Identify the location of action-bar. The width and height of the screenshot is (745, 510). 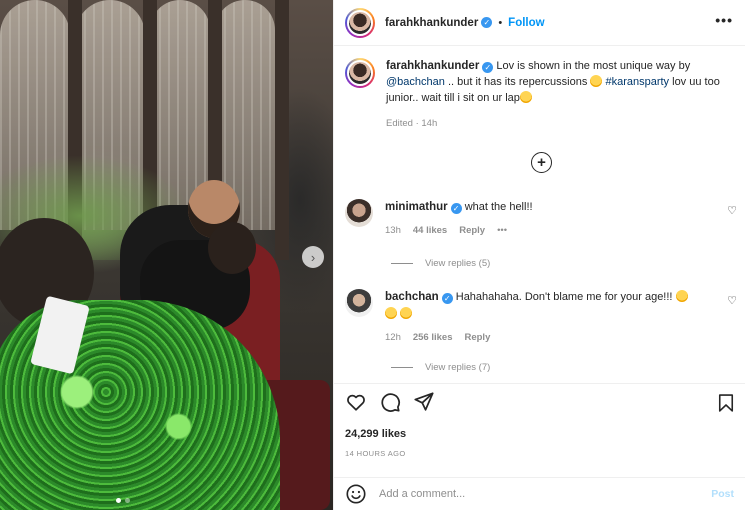
(539, 401).